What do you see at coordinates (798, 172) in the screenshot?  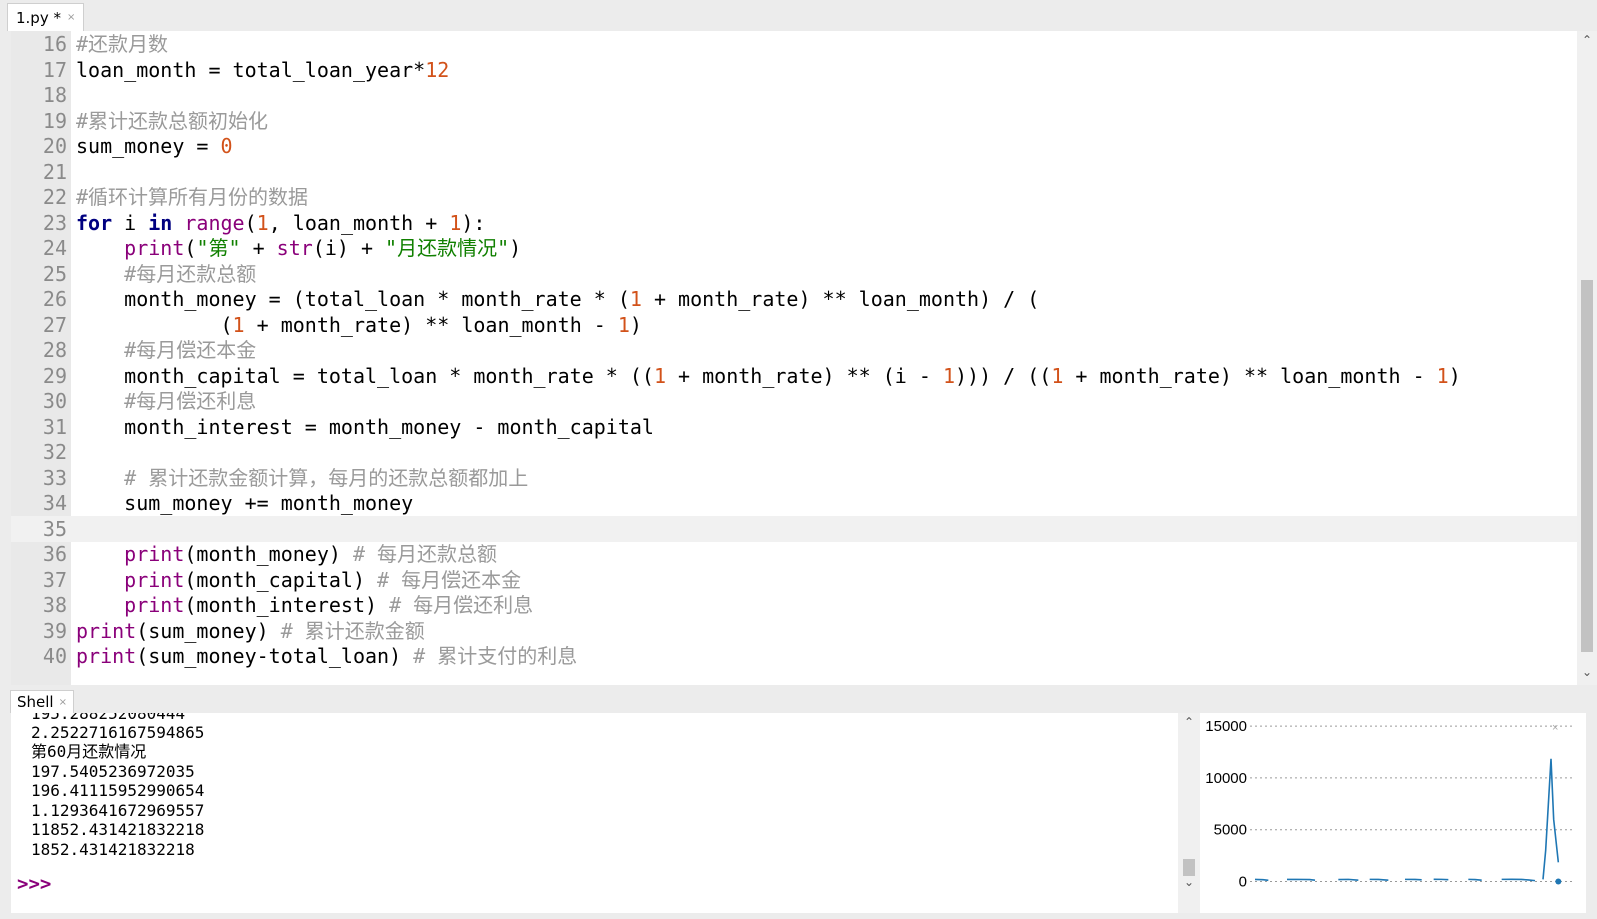 I see `code-line: 21` at bounding box center [798, 172].